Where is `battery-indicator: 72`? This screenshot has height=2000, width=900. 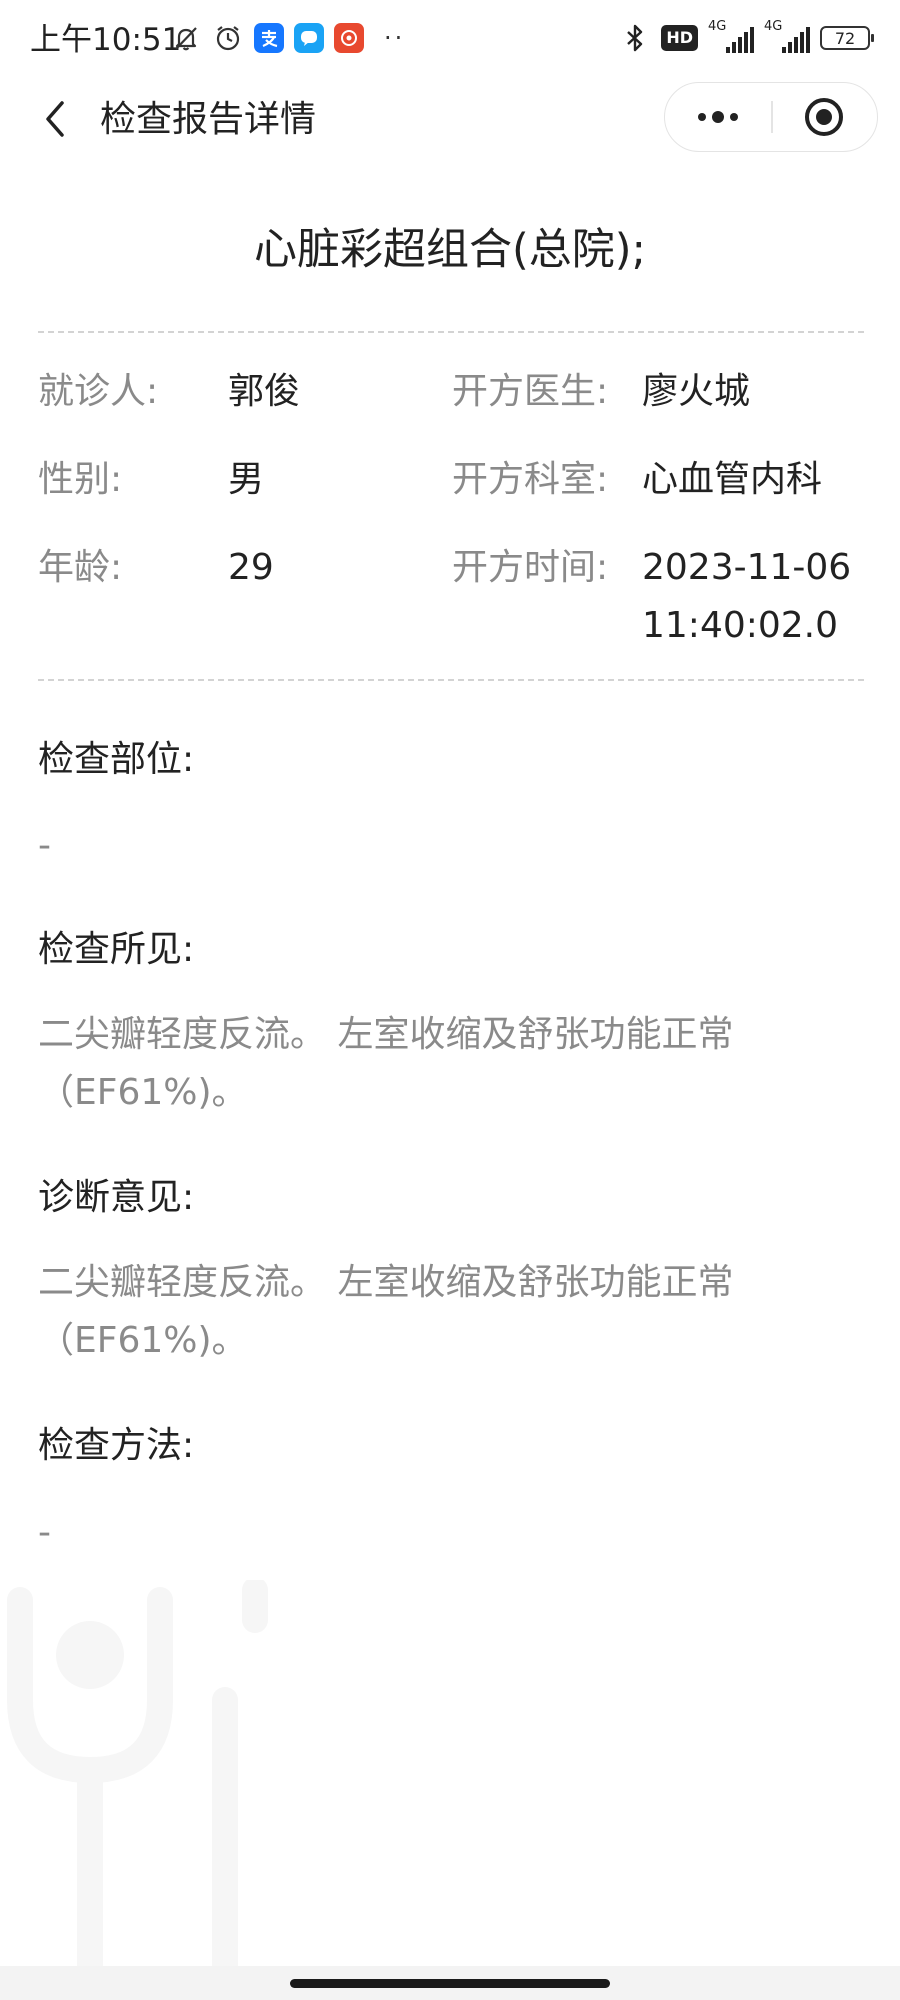
battery-indicator: 72 is located at coordinates (847, 38).